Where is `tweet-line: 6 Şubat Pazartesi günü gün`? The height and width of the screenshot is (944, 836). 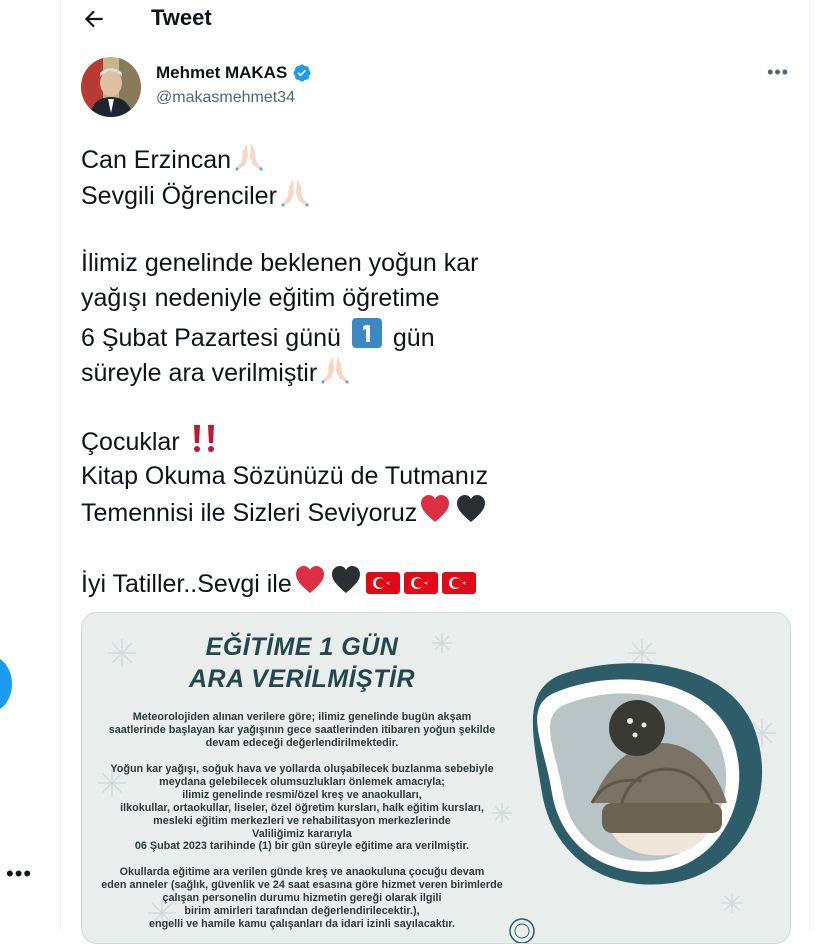
tweet-line: 6 Şubat Pazartesi günü gün is located at coordinates (381, 335).